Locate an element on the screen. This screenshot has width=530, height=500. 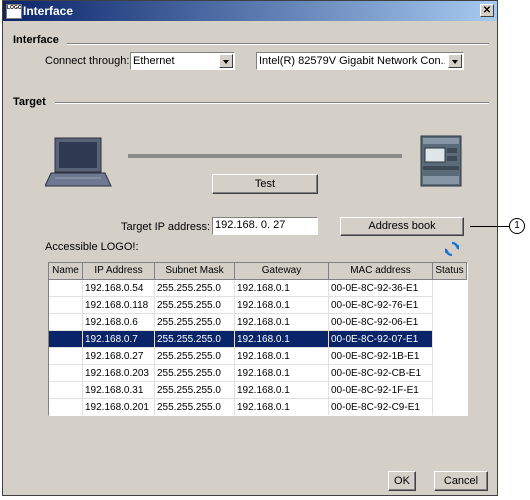
cell-ip-address: 192.168.0.203 is located at coordinates (119, 373).